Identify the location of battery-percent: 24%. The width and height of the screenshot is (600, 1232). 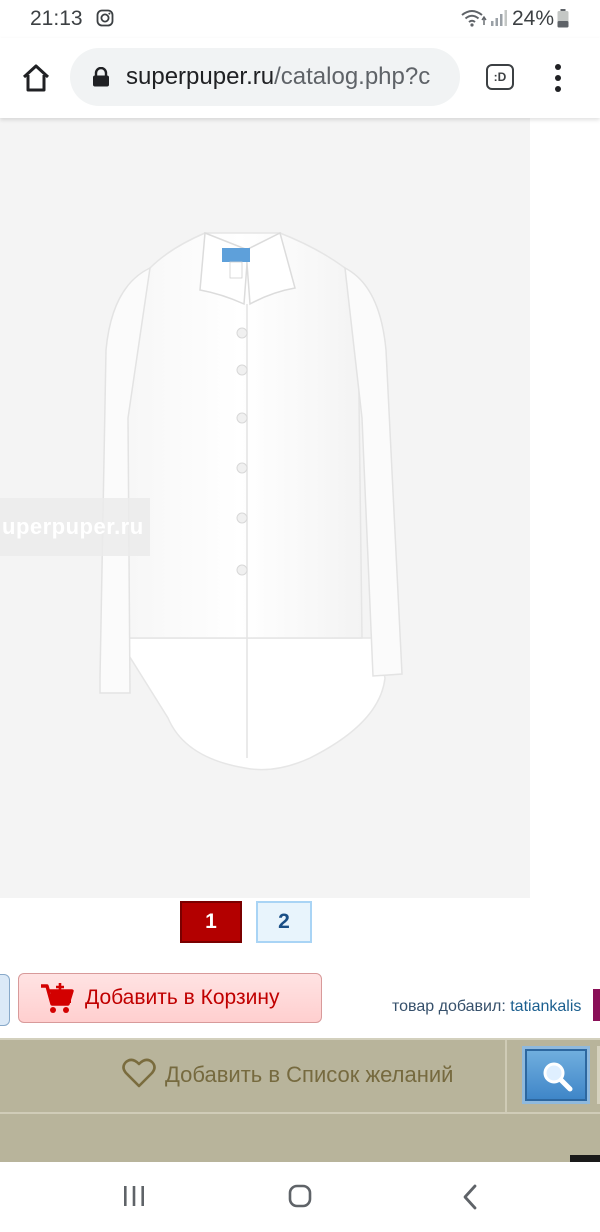
(533, 18).